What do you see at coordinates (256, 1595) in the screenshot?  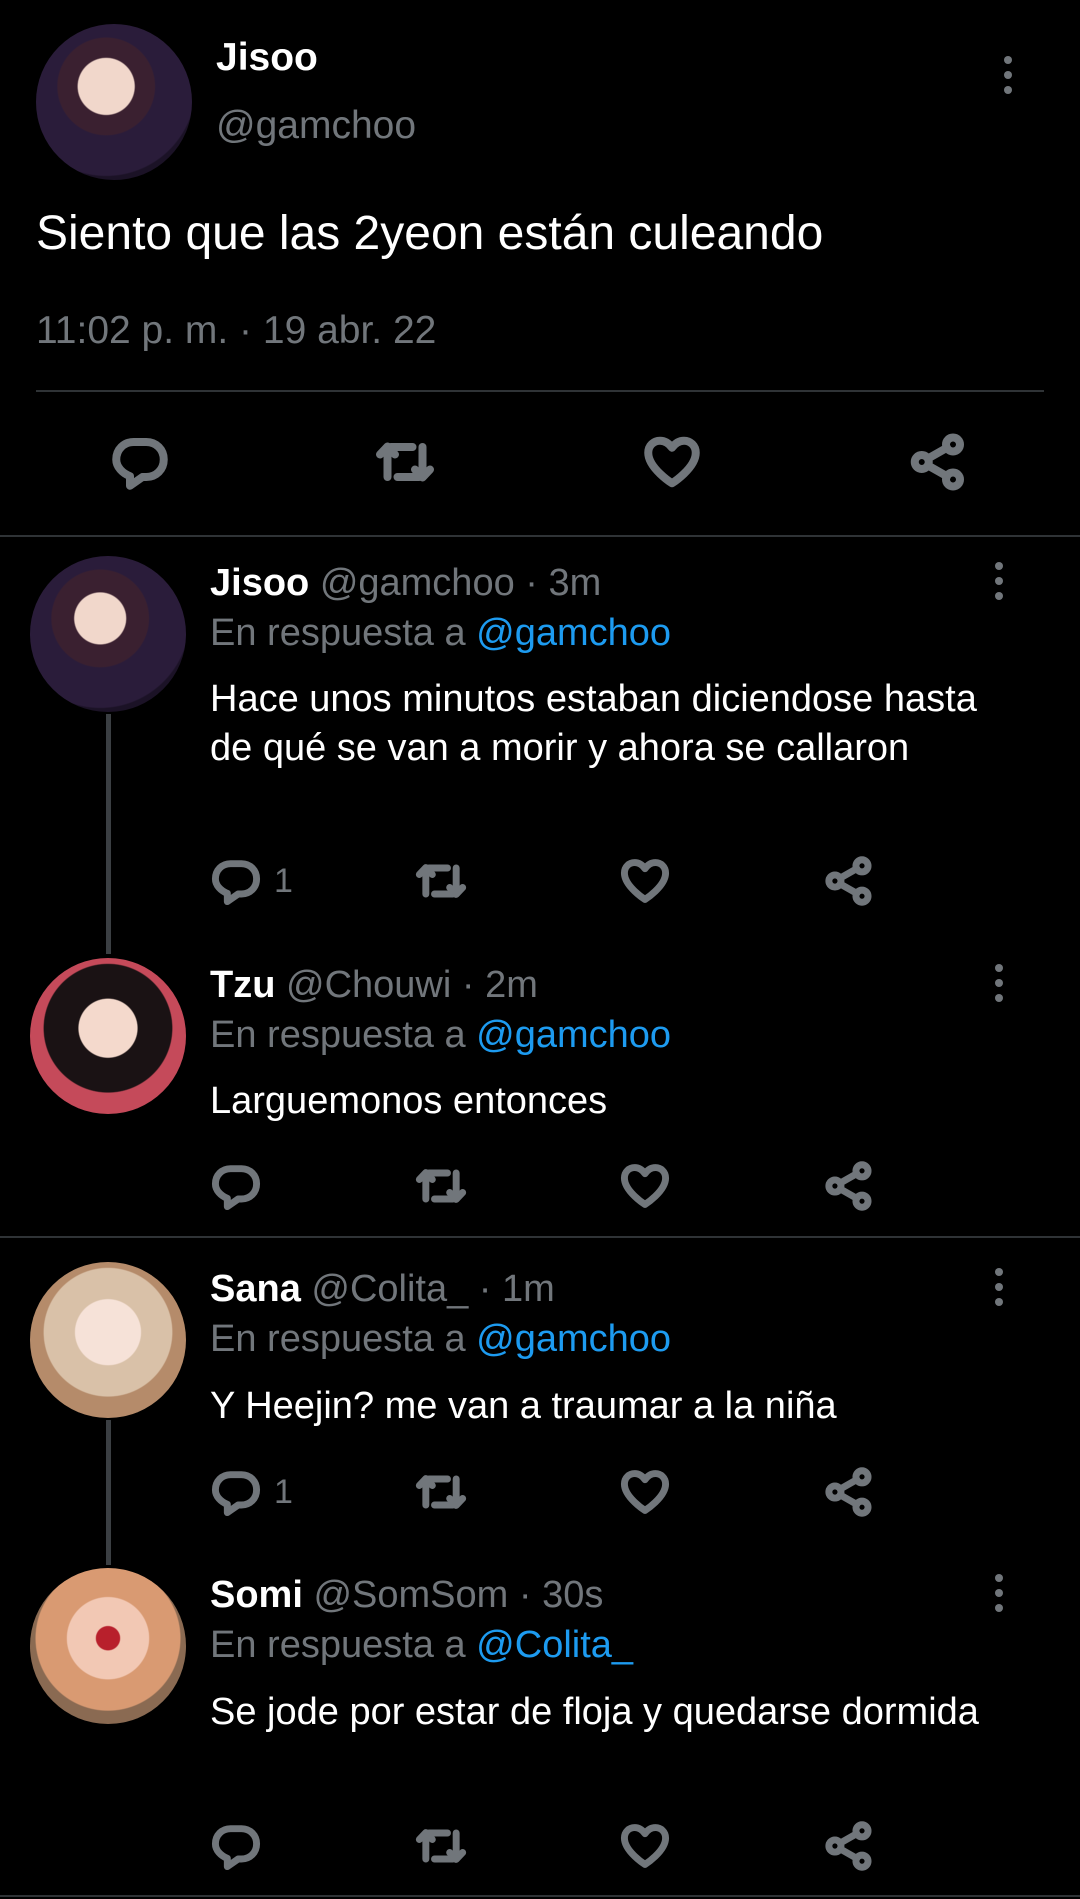 I see `display-name: Somi` at bounding box center [256, 1595].